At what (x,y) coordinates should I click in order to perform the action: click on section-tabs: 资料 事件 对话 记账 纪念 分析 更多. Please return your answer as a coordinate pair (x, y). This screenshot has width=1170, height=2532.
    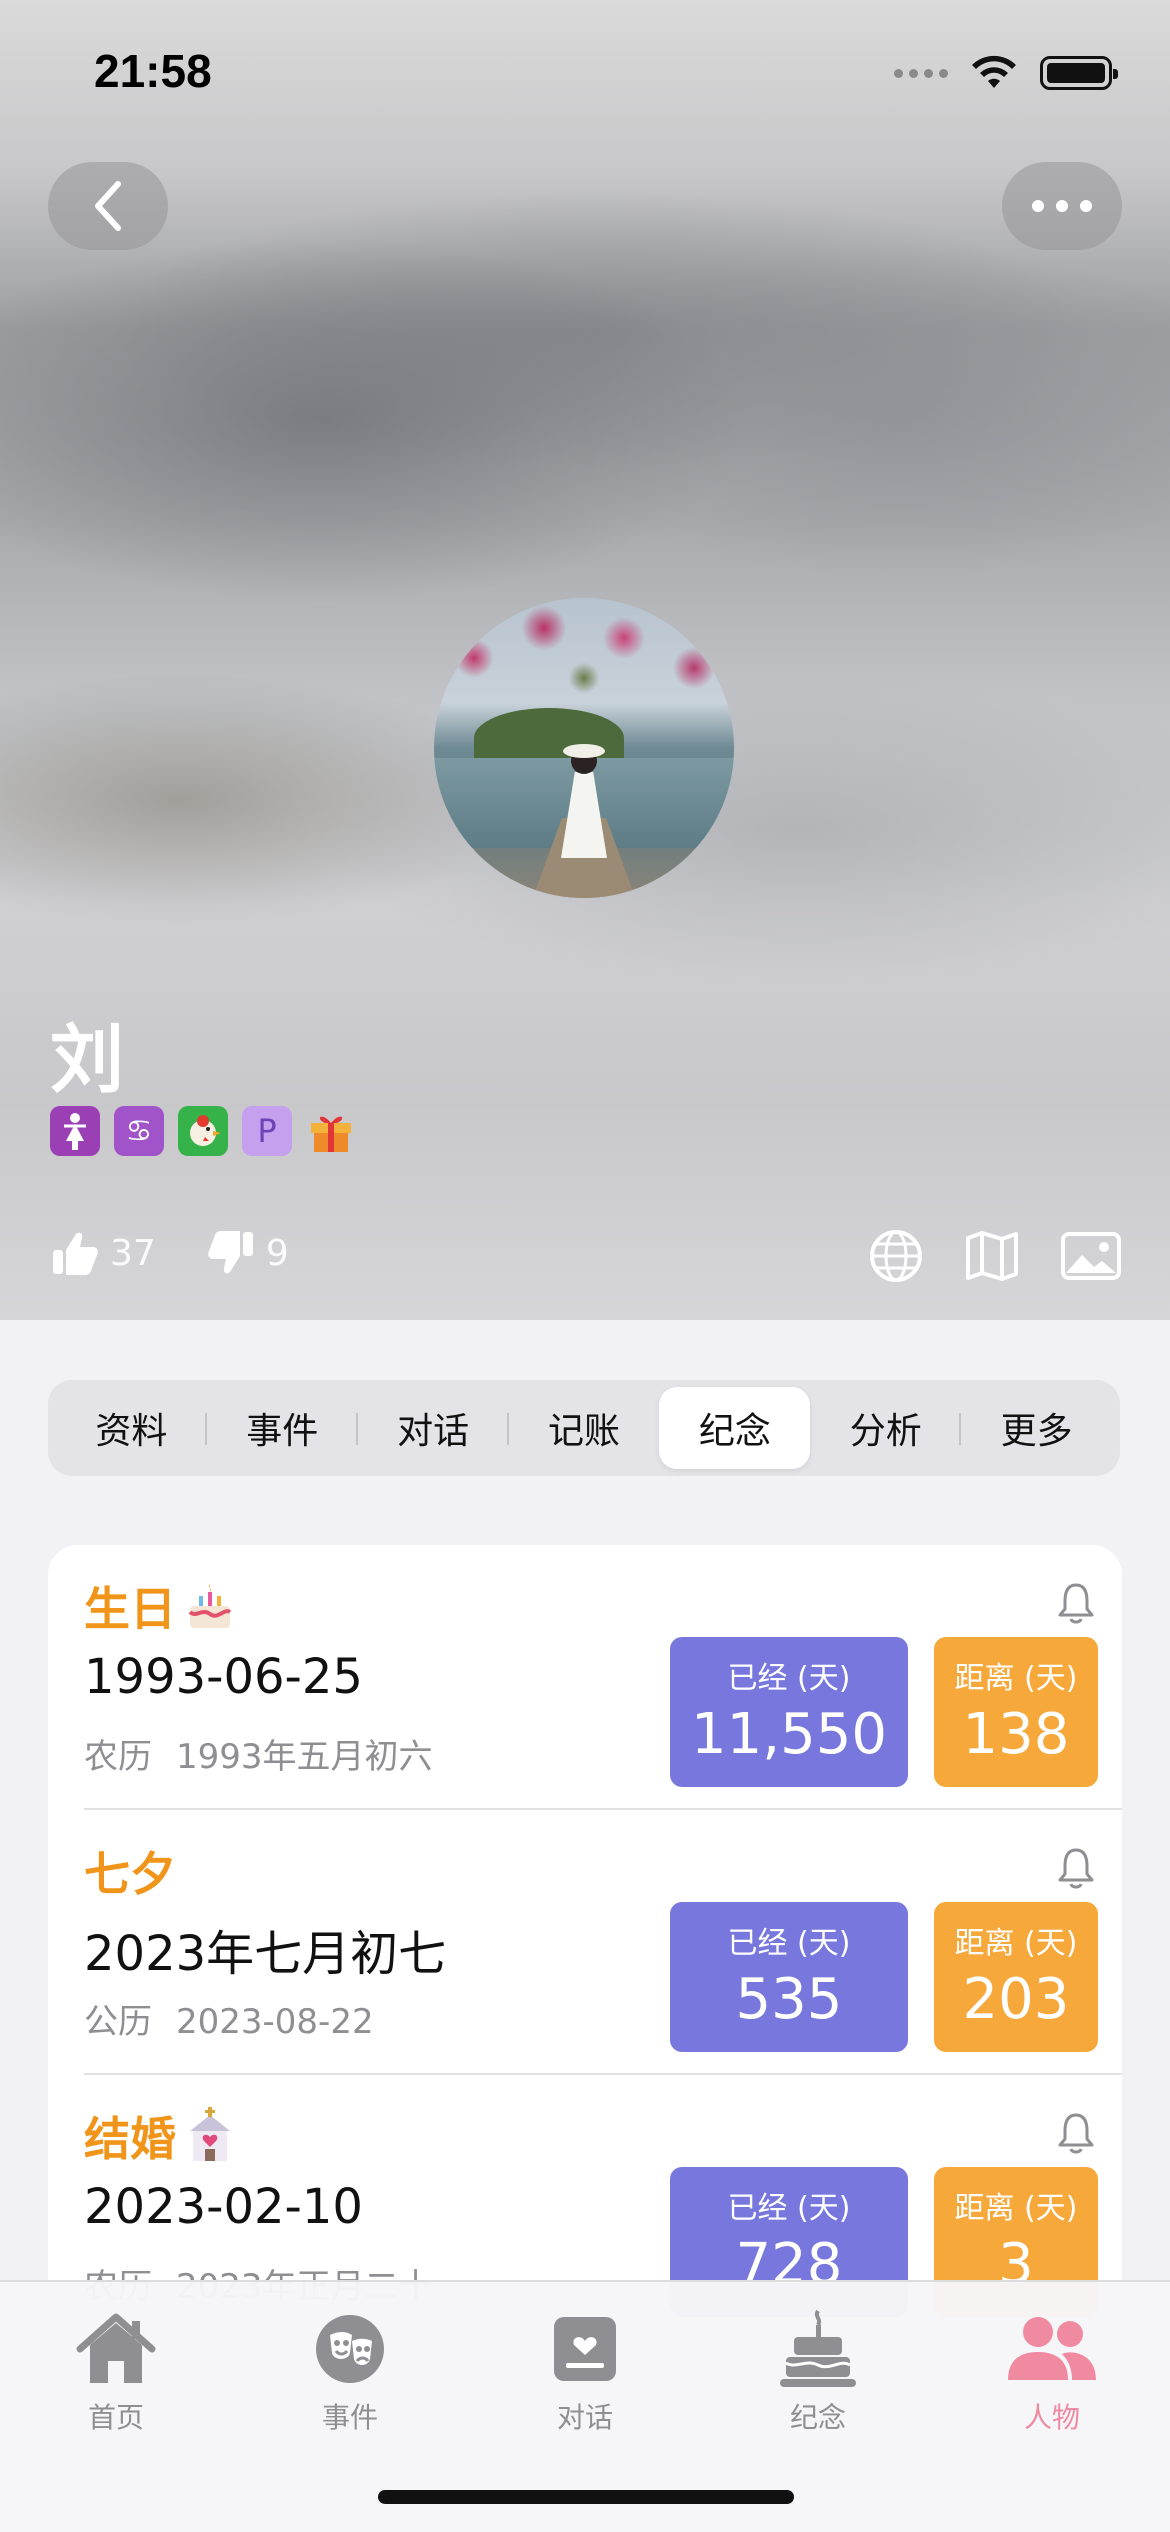
    Looking at the image, I should click on (584, 1428).